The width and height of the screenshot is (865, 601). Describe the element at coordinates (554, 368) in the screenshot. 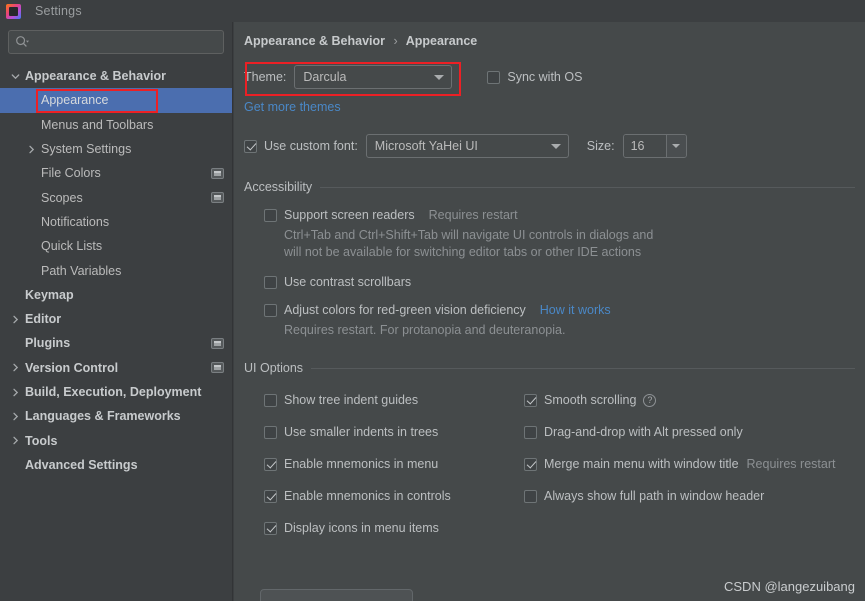

I see `ui-options-section-header: UI Options` at that location.